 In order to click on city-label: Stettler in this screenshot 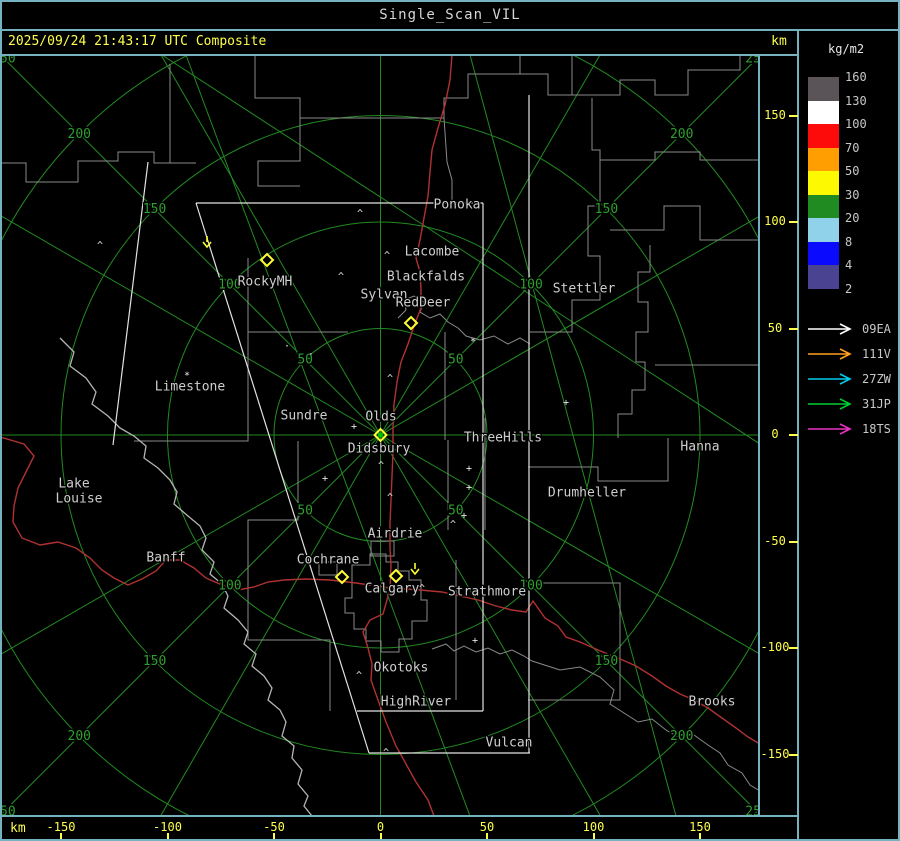, I will do `click(584, 289)`.